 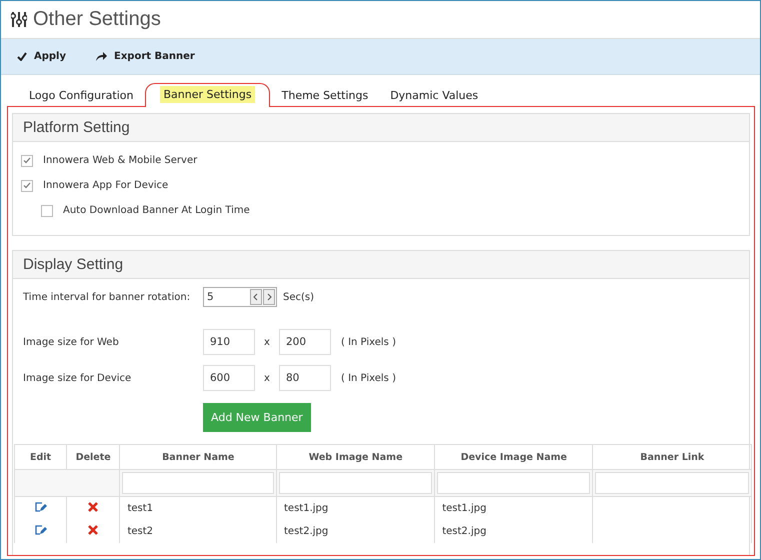 What do you see at coordinates (207, 95) in the screenshot?
I see `tab: Banner Settings` at bounding box center [207, 95].